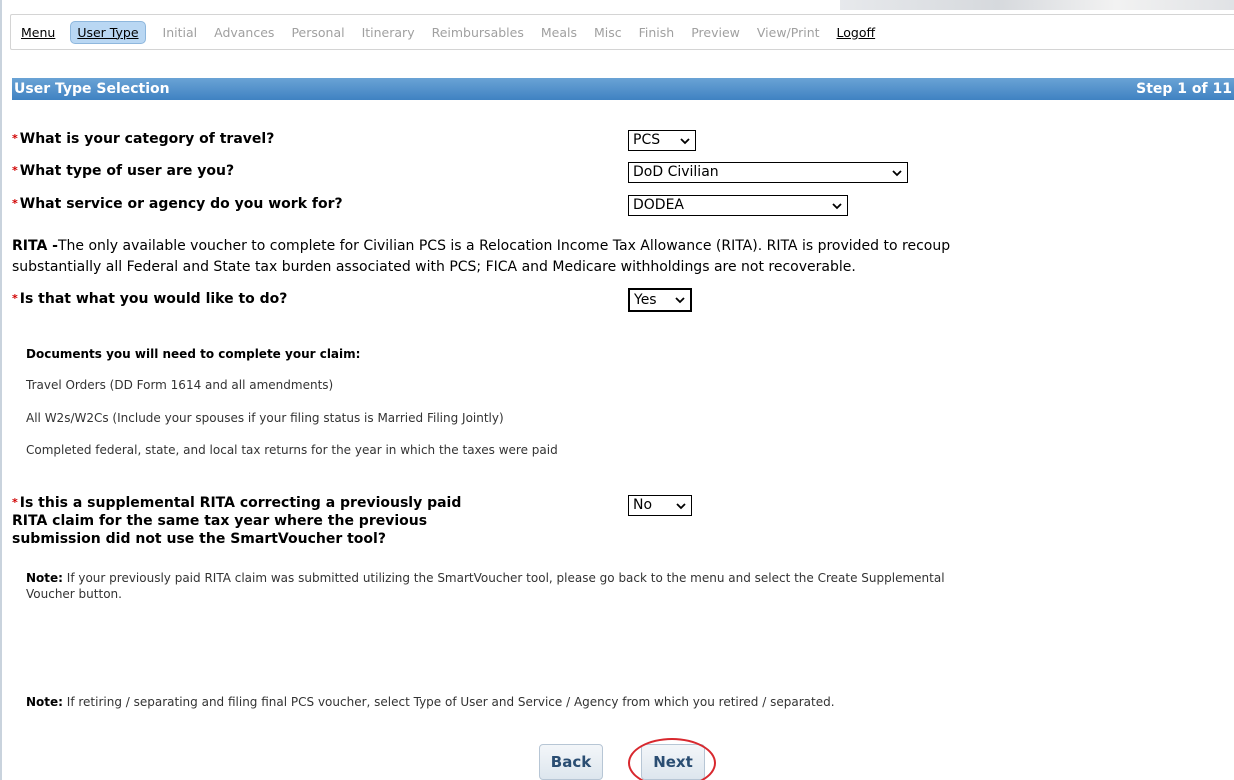 This screenshot has height=780, width=1234. I want to click on nav-advances: Advances, so click(244, 32).